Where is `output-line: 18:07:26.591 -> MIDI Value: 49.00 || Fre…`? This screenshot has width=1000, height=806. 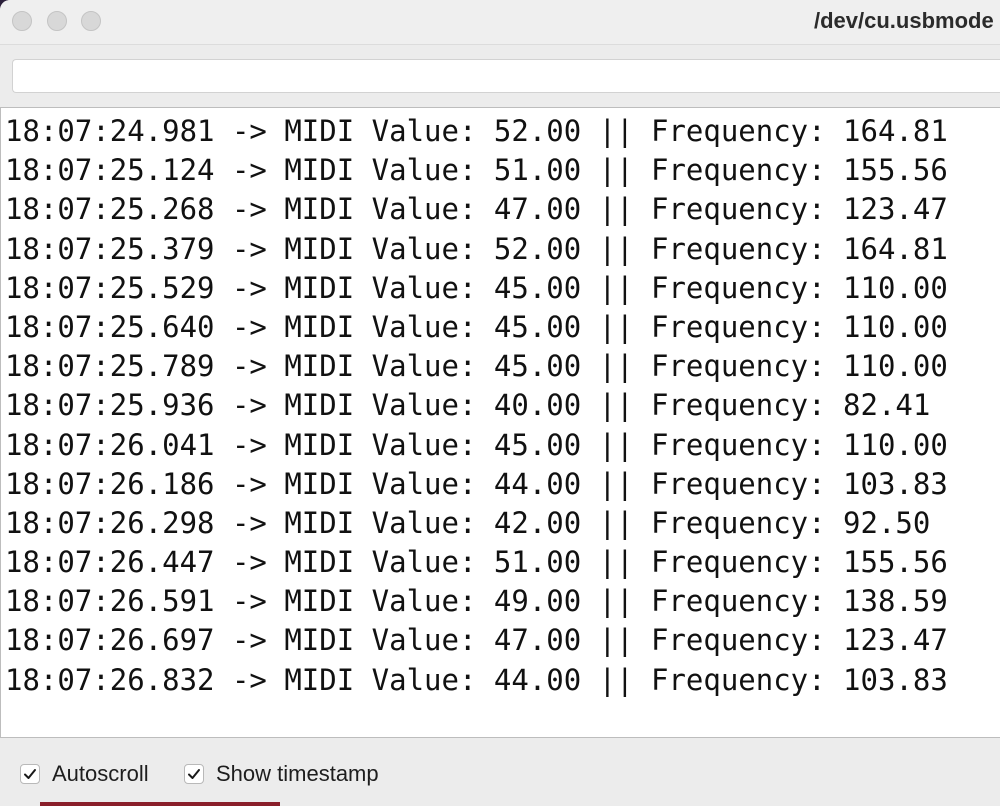
output-line: 18:07:26.591 -> MIDI Value: 49.00 || Fre… is located at coordinates (476, 601).